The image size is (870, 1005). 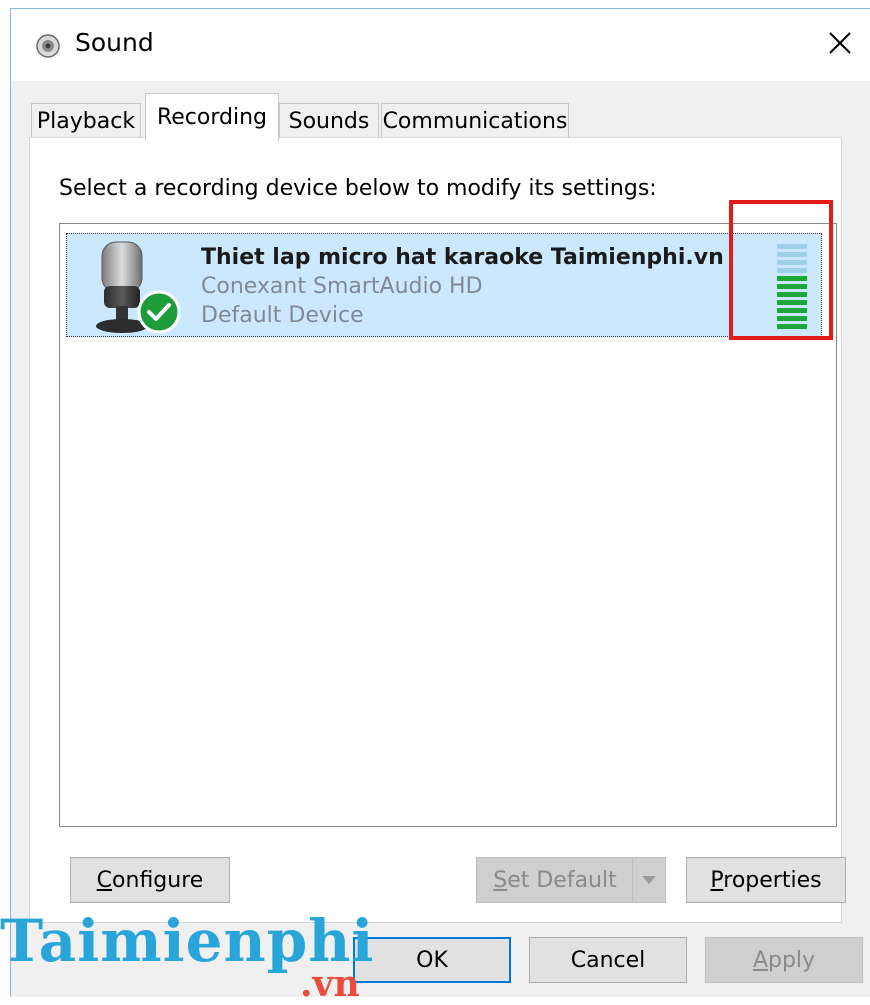 I want to click on set-default-button: Set Default, so click(x=571, y=880).